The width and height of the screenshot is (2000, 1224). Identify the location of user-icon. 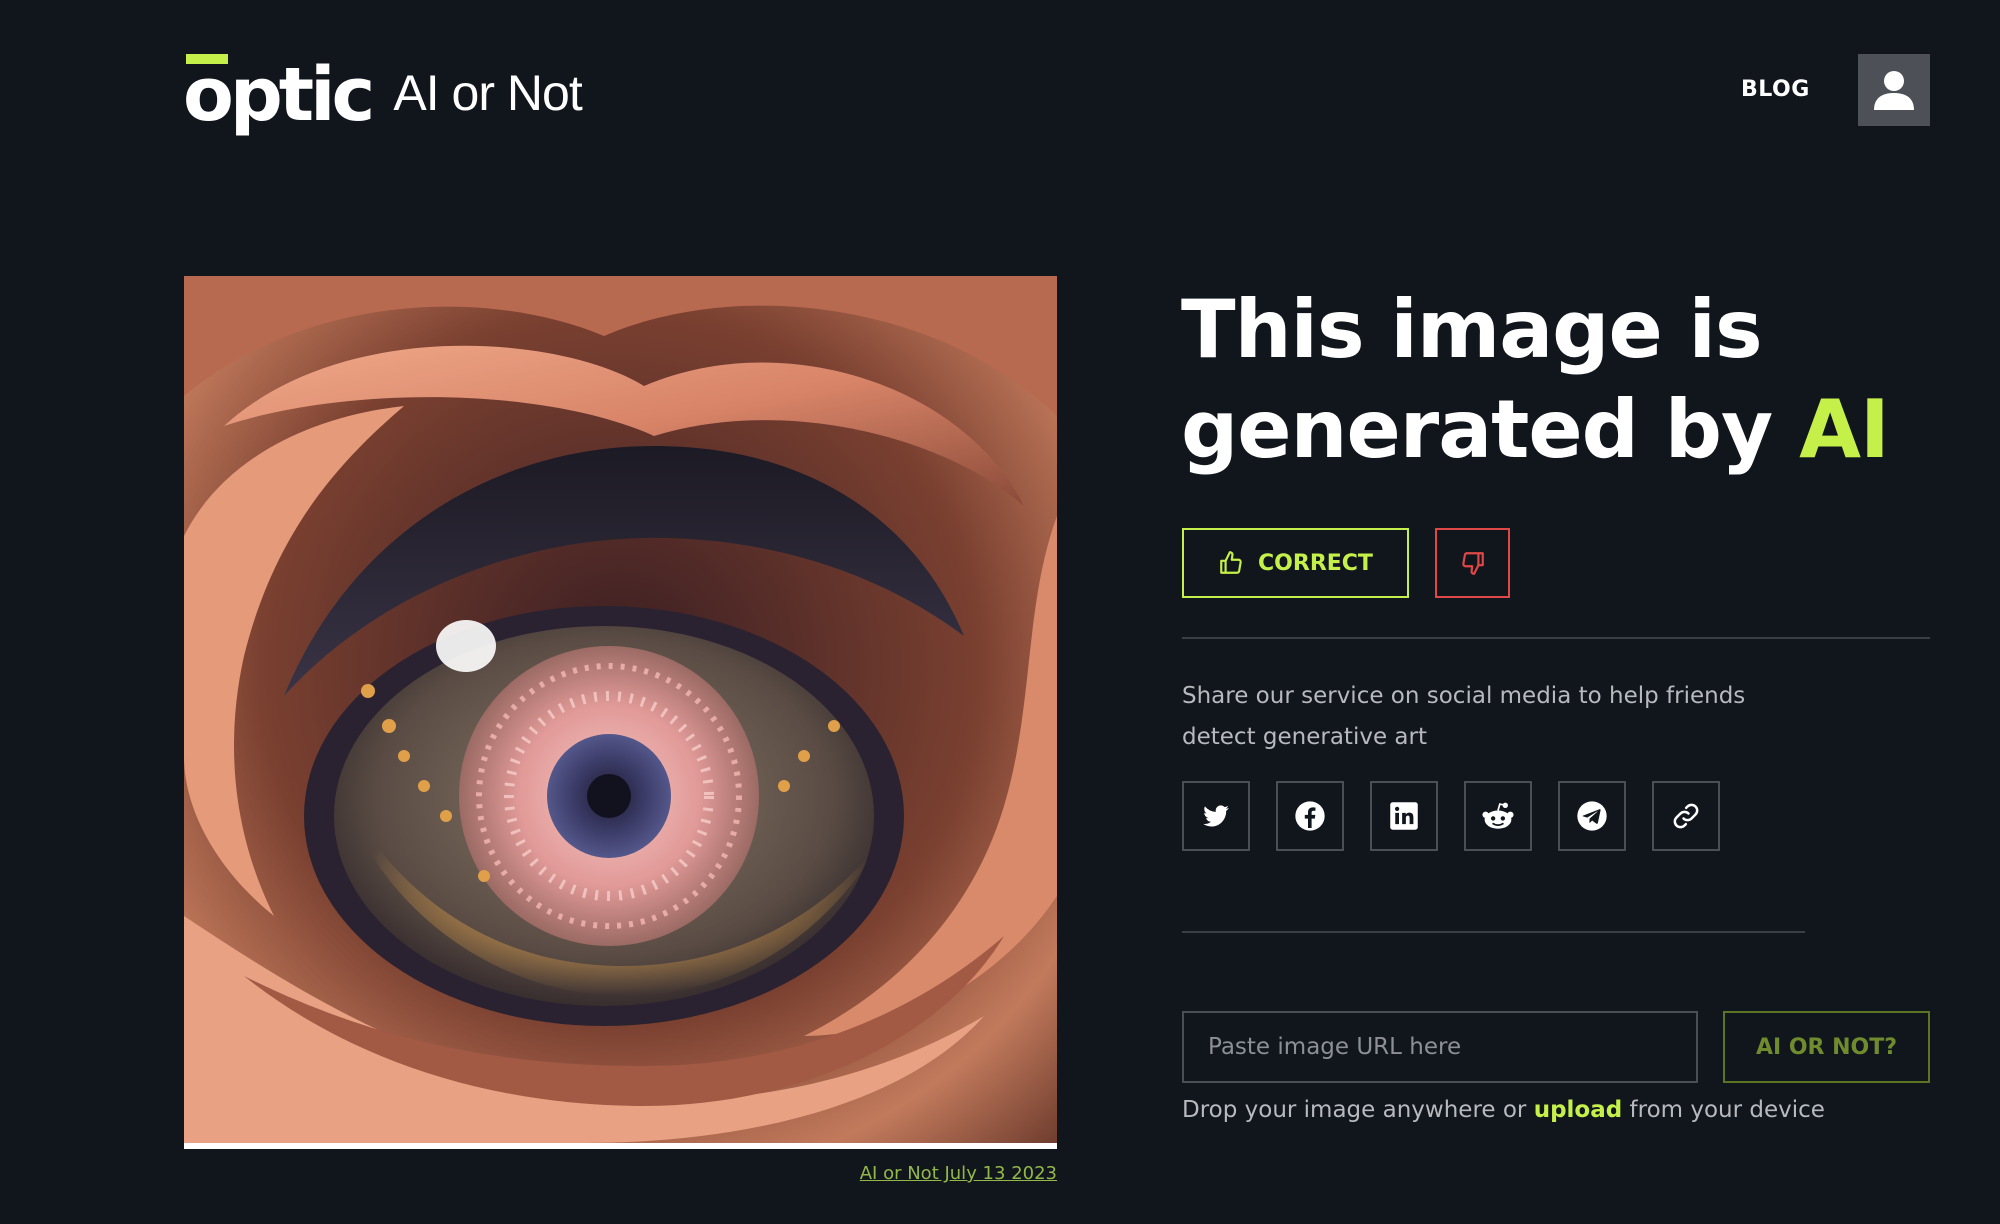
(1894, 90).